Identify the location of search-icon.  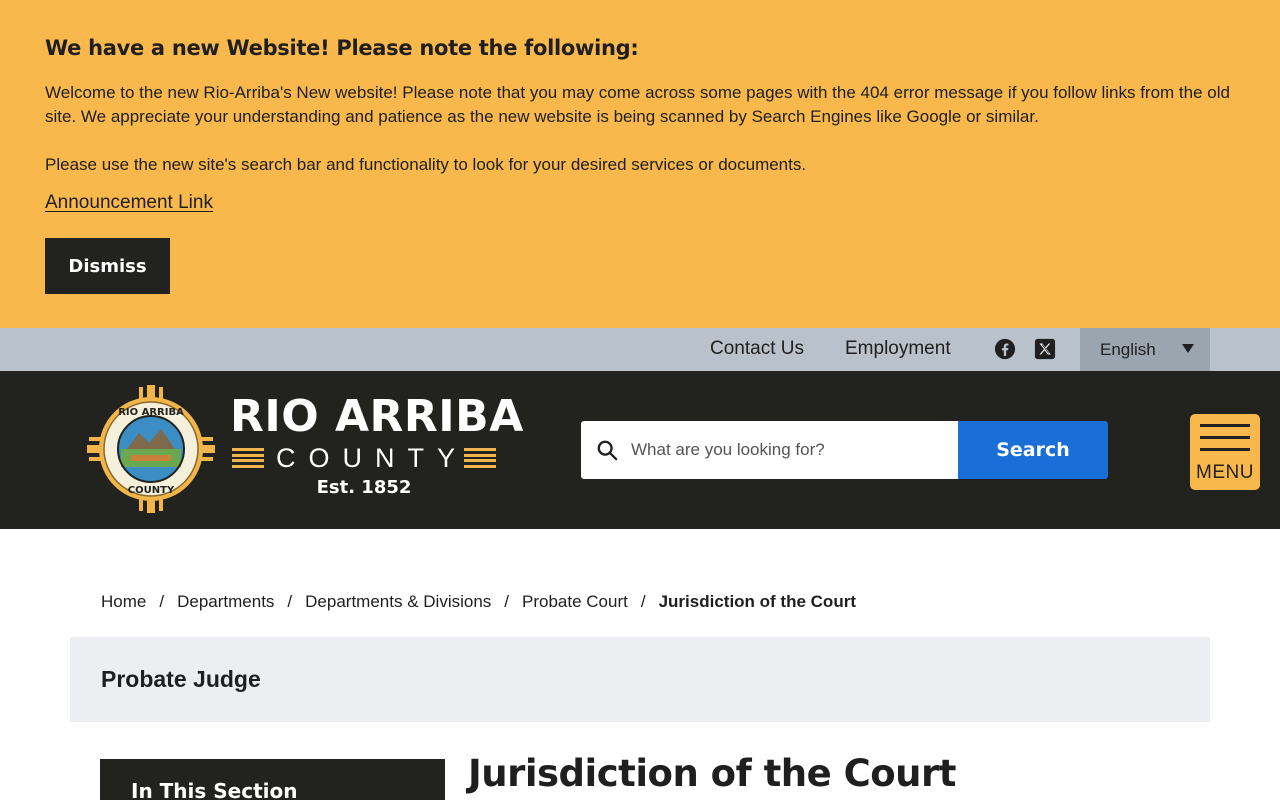
(607, 450).